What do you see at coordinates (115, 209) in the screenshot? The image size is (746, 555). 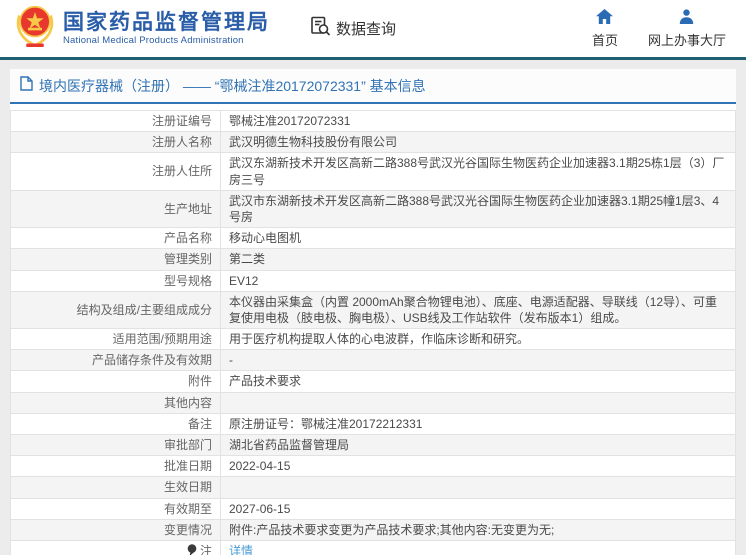 I see `row-label: 生产地址` at bounding box center [115, 209].